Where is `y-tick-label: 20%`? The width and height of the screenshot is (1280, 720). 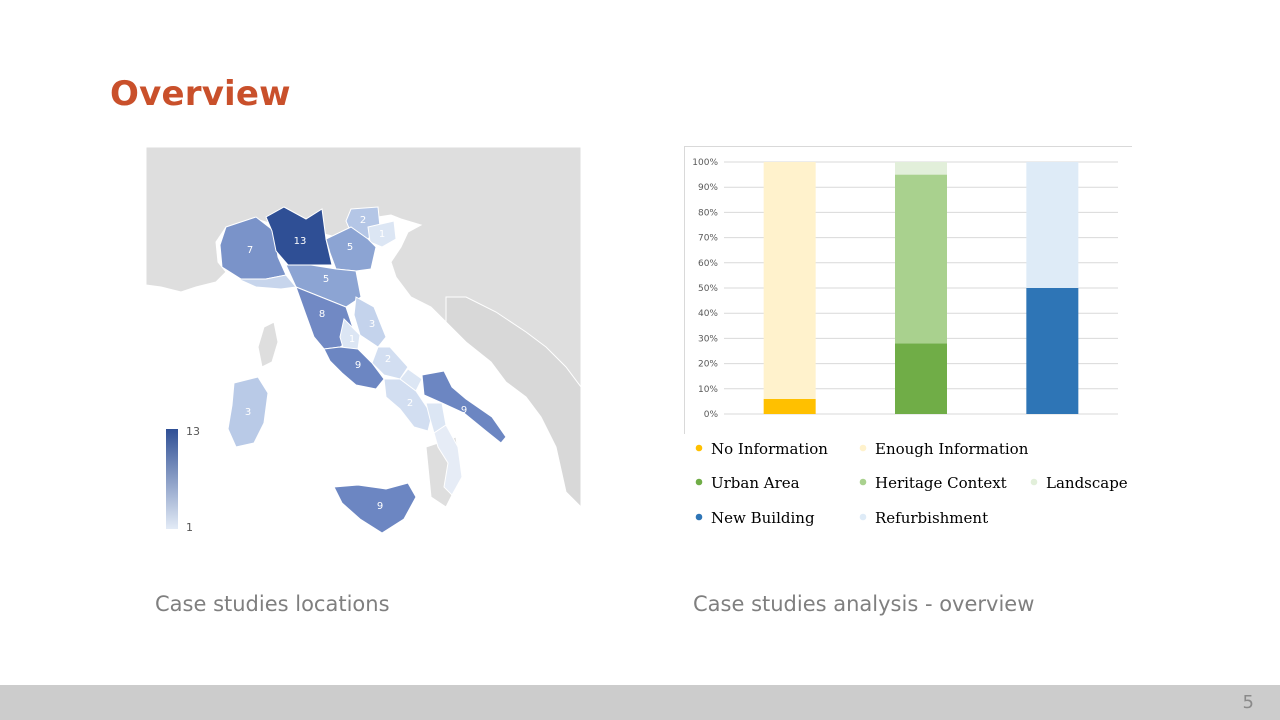 y-tick-label: 20% is located at coordinates (708, 365).